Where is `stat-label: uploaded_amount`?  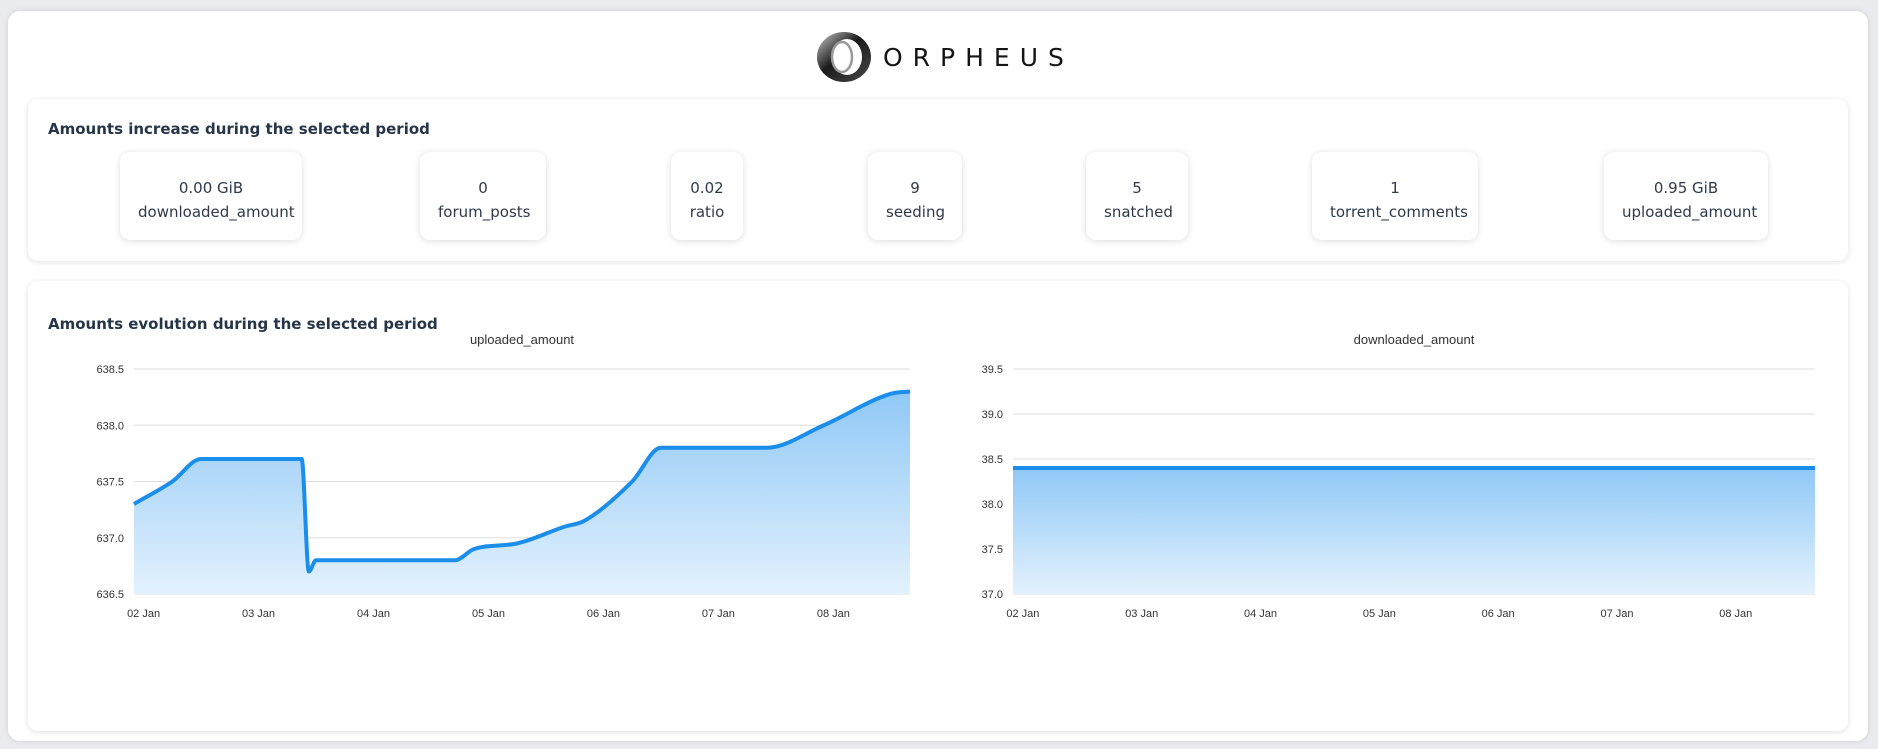 stat-label: uploaded_amount is located at coordinates (1690, 212).